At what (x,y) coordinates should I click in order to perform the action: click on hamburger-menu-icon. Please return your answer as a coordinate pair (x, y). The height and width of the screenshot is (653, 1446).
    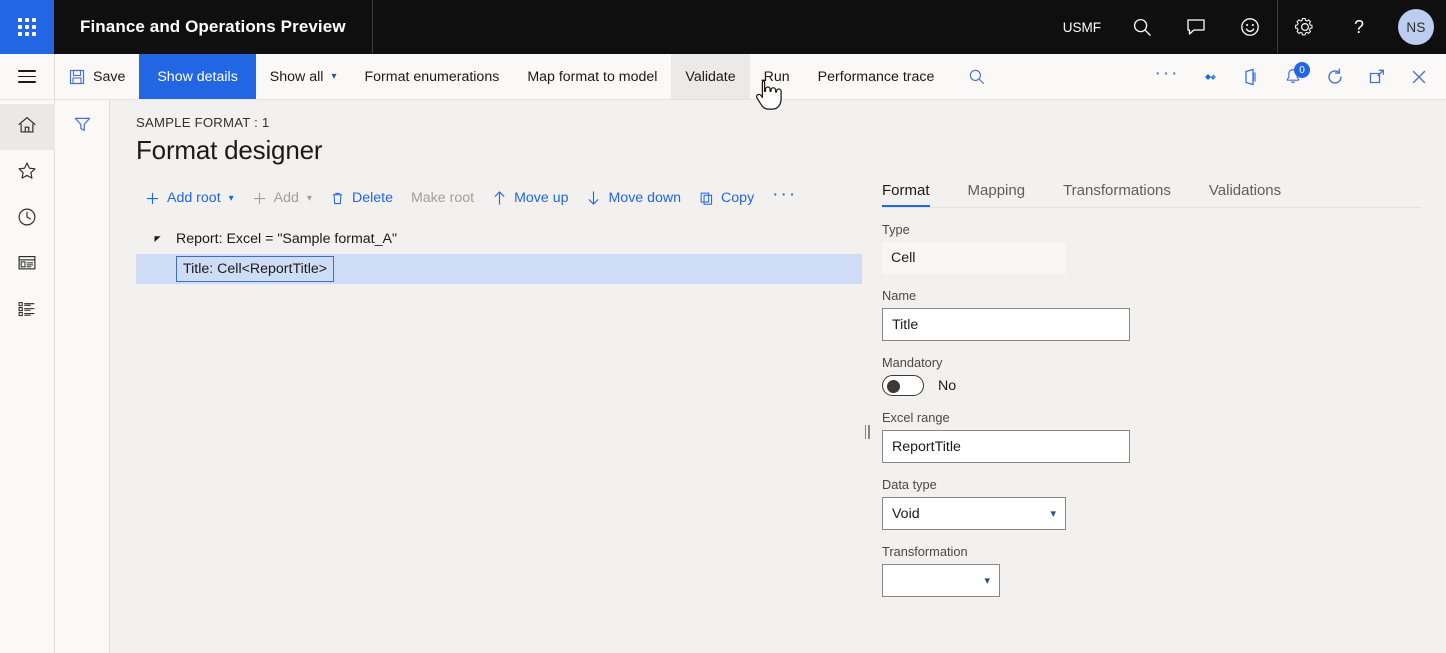
    Looking at the image, I should click on (27, 76).